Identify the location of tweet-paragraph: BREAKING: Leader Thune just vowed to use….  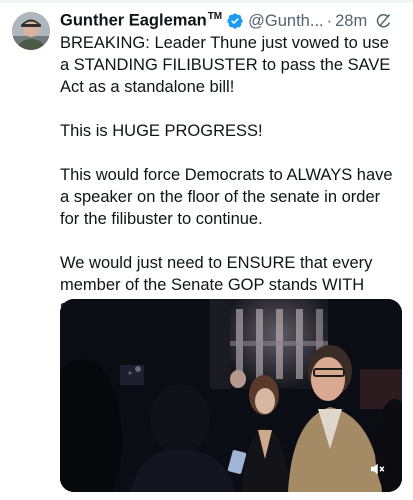
(225, 65).